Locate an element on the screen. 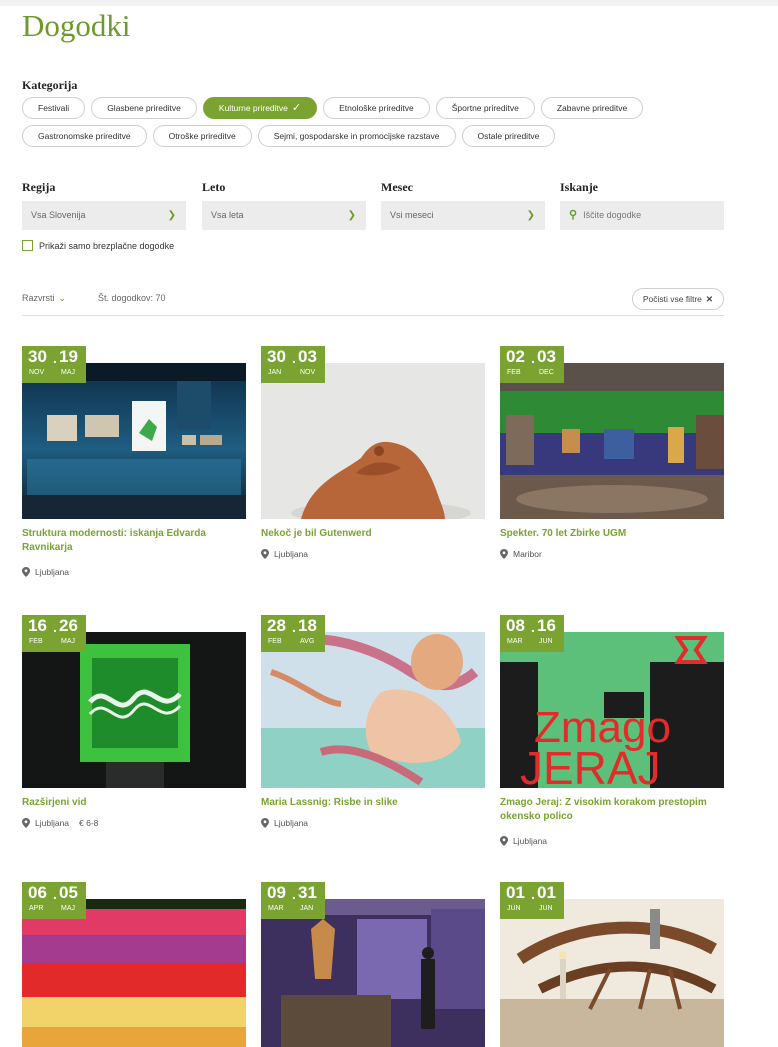 The width and height of the screenshot is (778, 1047). date-badge: 02. 03 FEB DEC is located at coordinates (532, 364).